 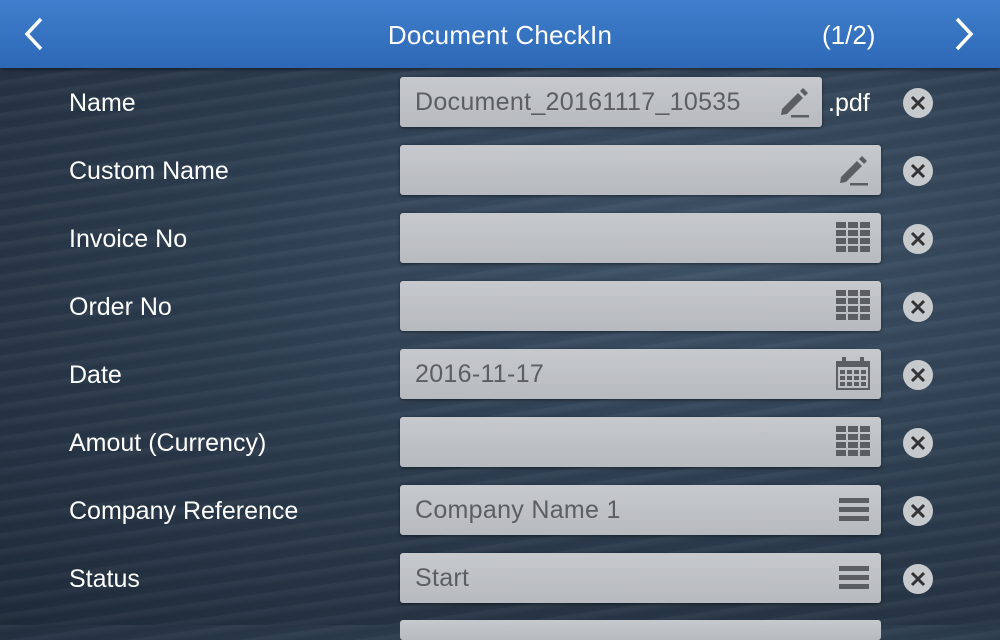 I want to click on field-label: Name, so click(x=102, y=103).